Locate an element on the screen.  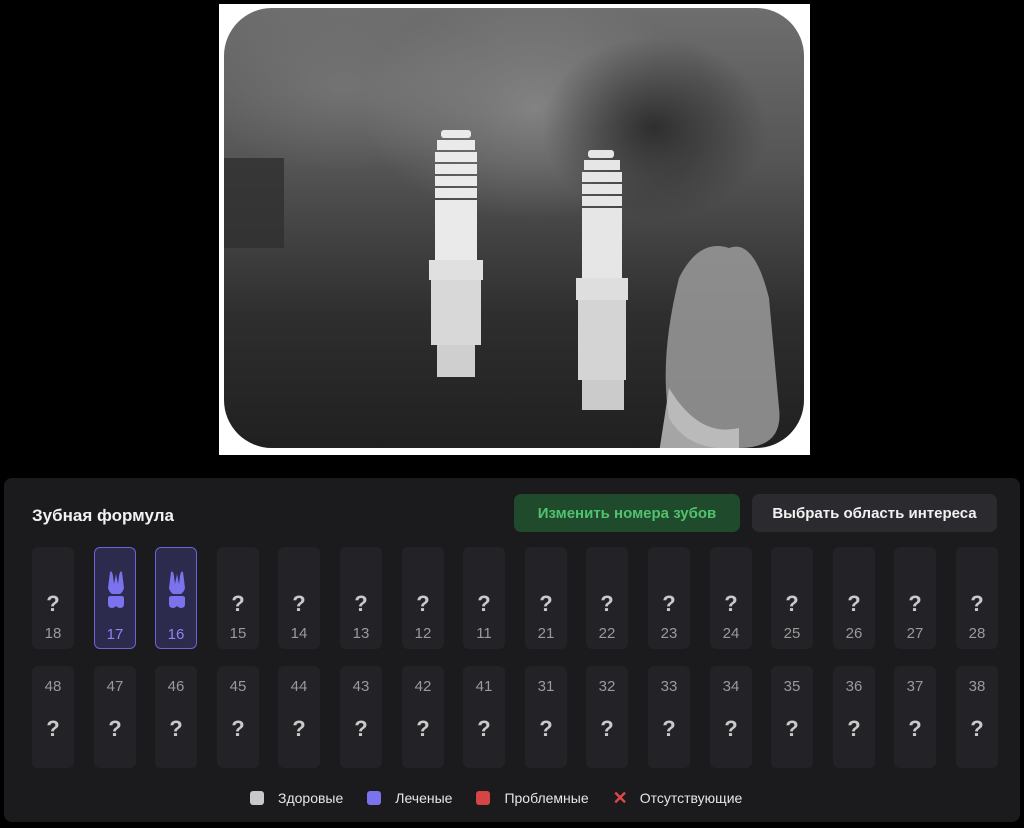
legend-item-missing: ✕ Отсутствующие is located at coordinates (677, 798).